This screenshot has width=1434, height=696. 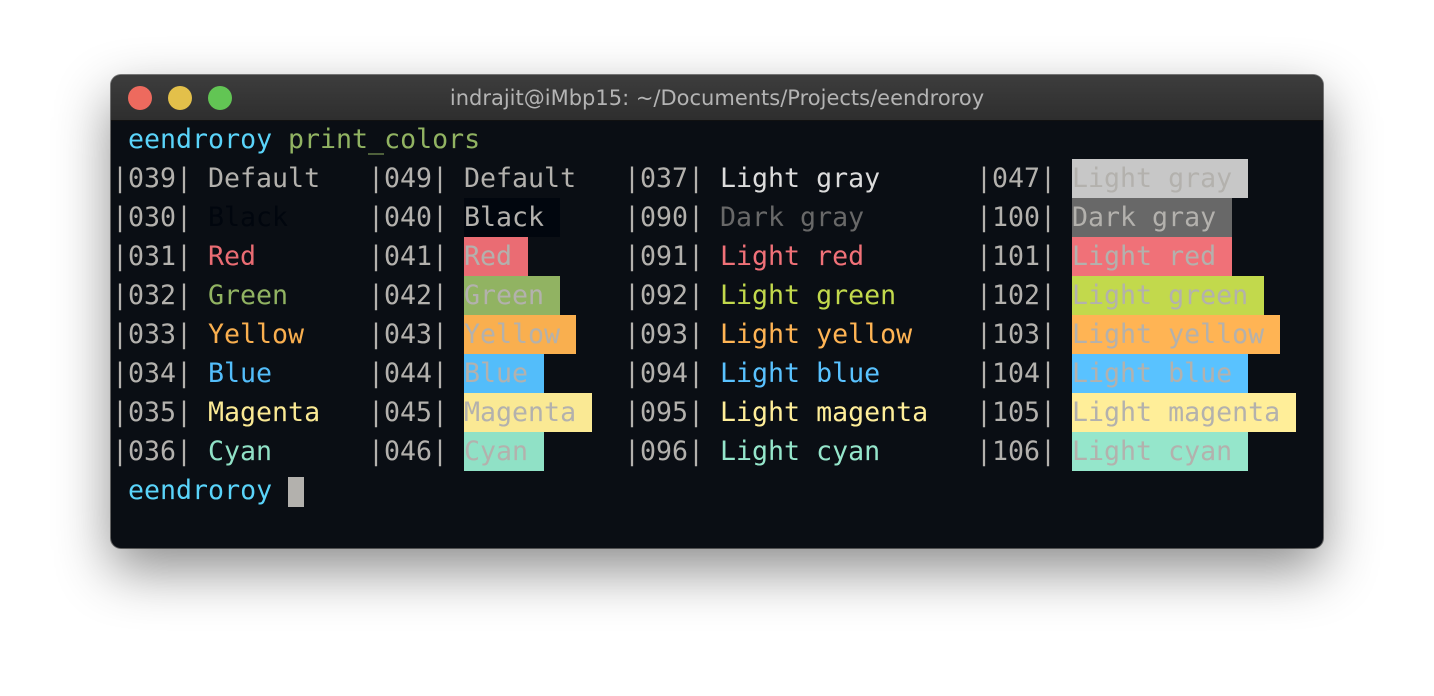 What do you see at coordinates (296, 492) in the screenshot?
I see `text-cursor` at bounding box center [296, 492].